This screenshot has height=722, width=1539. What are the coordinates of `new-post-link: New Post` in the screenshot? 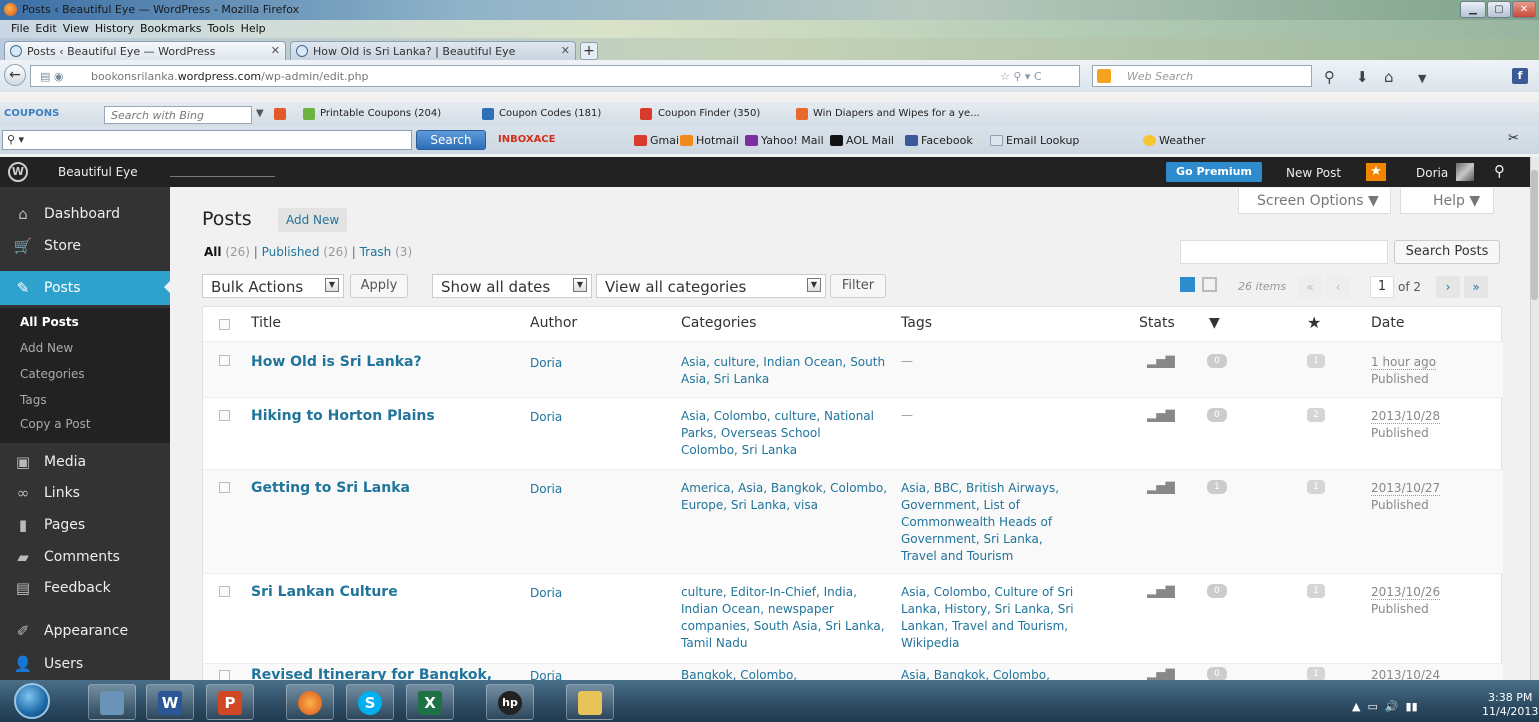 It's located at (1313, 173).